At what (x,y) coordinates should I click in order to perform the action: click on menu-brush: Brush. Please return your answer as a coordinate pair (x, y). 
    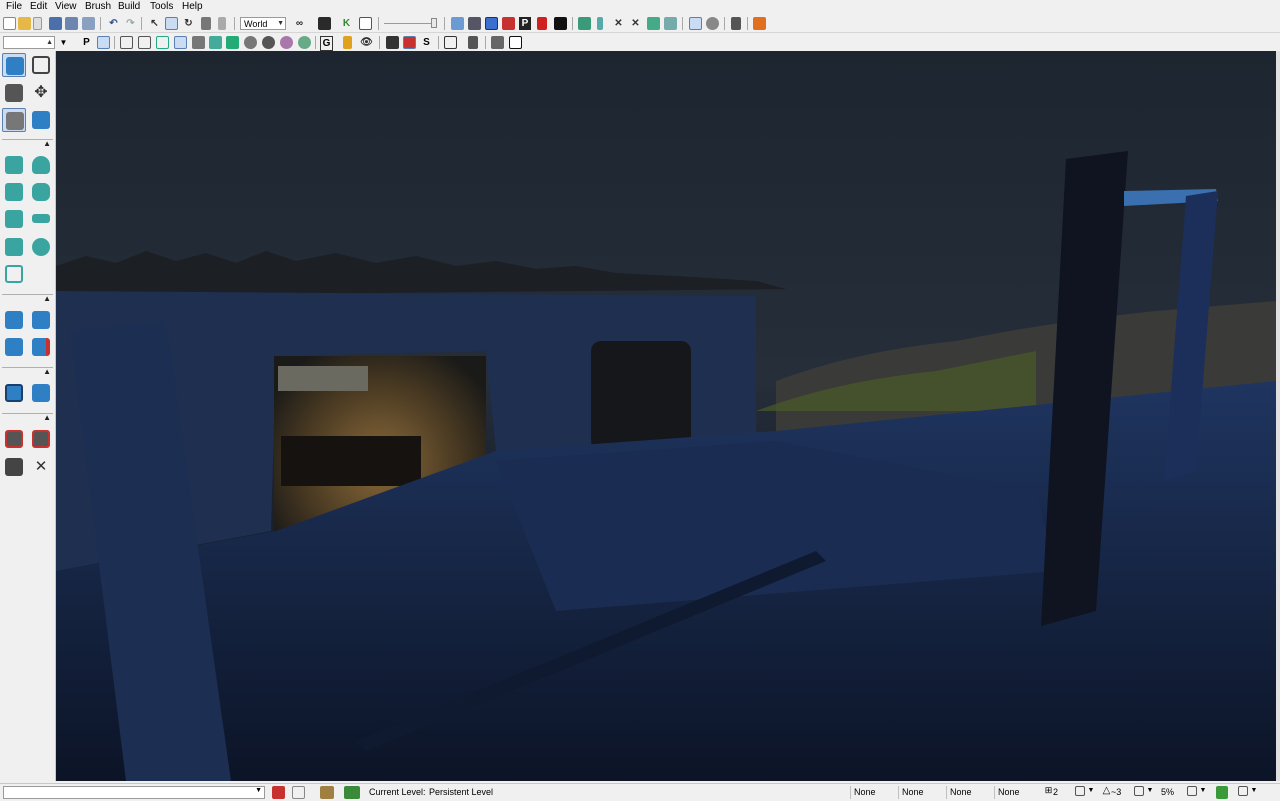
    Looking at the image, I should click on (98, 7).